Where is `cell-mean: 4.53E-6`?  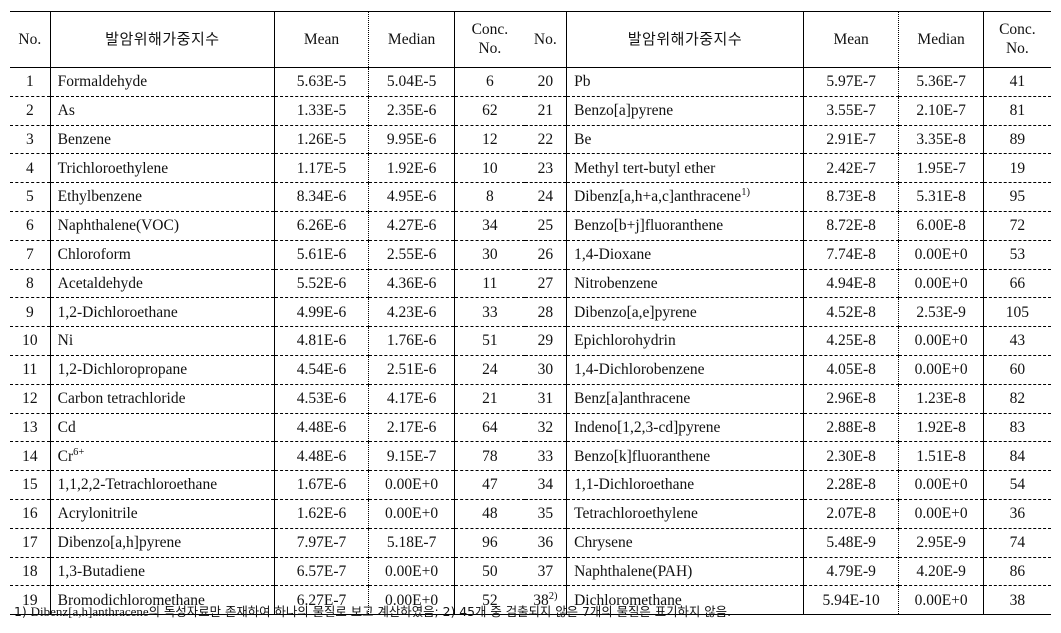 cell-mean: 4.53E-6 is located at coordinates (321, 399).